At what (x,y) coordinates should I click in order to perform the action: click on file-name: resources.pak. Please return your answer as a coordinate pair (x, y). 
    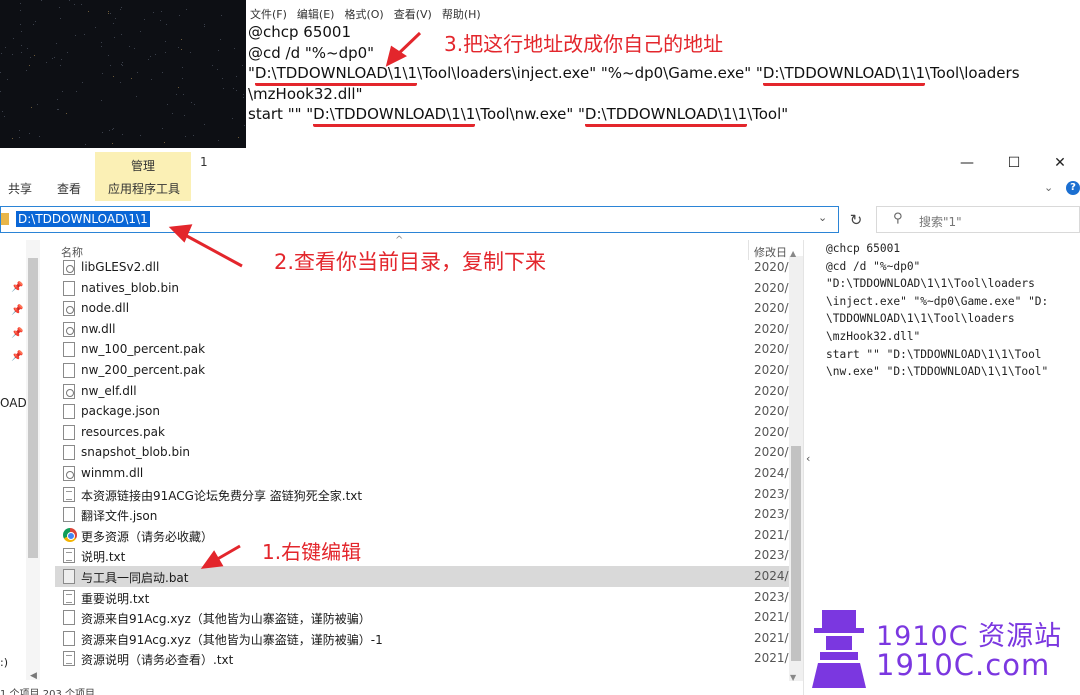
    Looking at the image, I should click on (123, 431).